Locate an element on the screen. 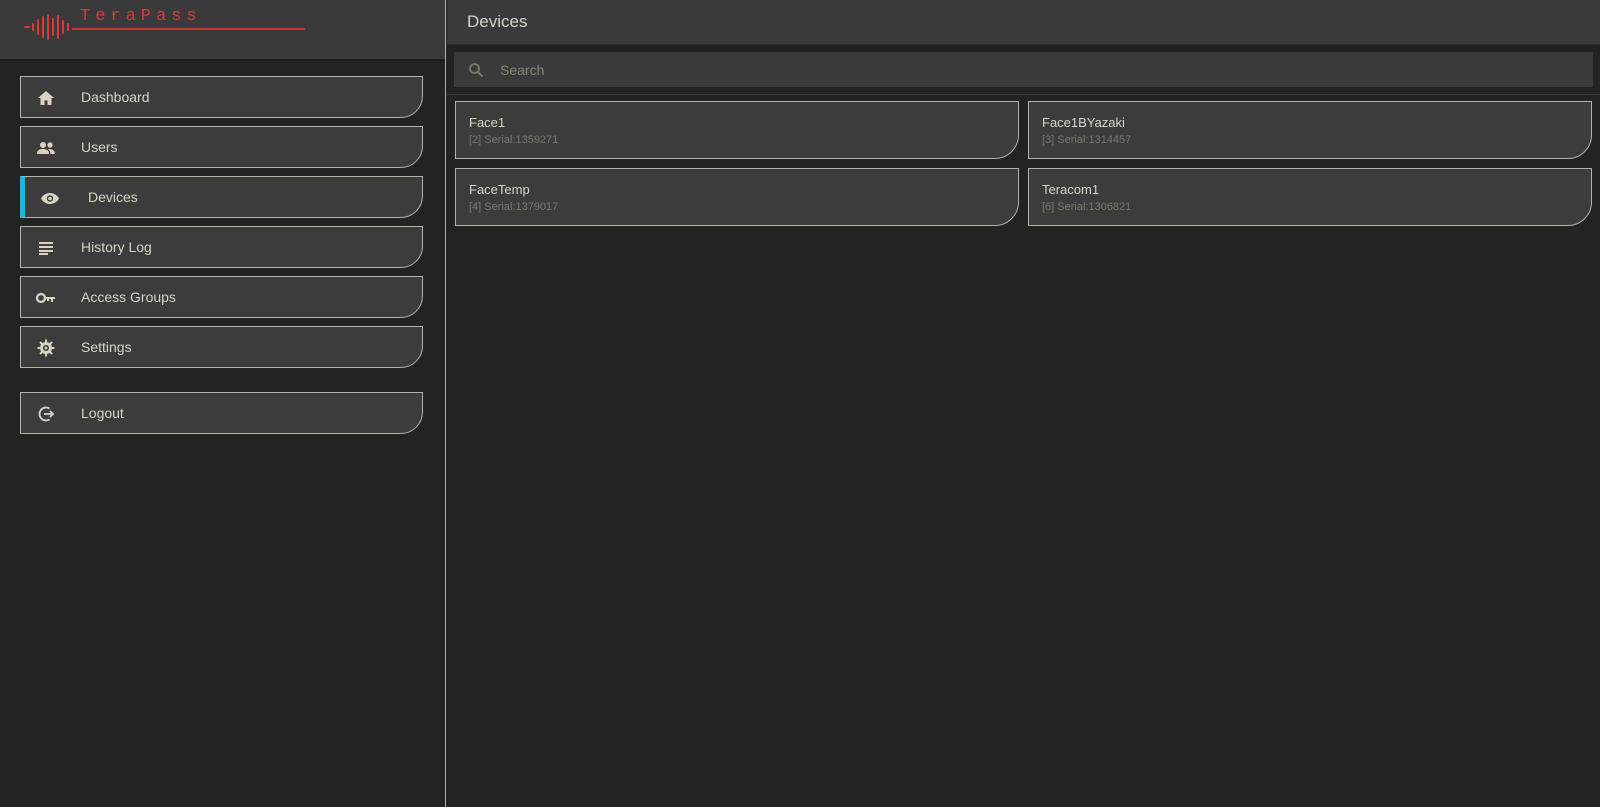 The width and height of the screenshot is (1600, 807). sidebar-item-label: Dashboard is located at coordinates (115, 97).